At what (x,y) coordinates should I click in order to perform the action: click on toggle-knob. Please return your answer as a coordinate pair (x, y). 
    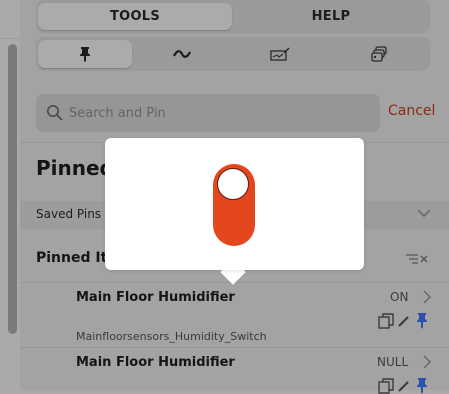
    Looking at the image, I should click on (233, 184).